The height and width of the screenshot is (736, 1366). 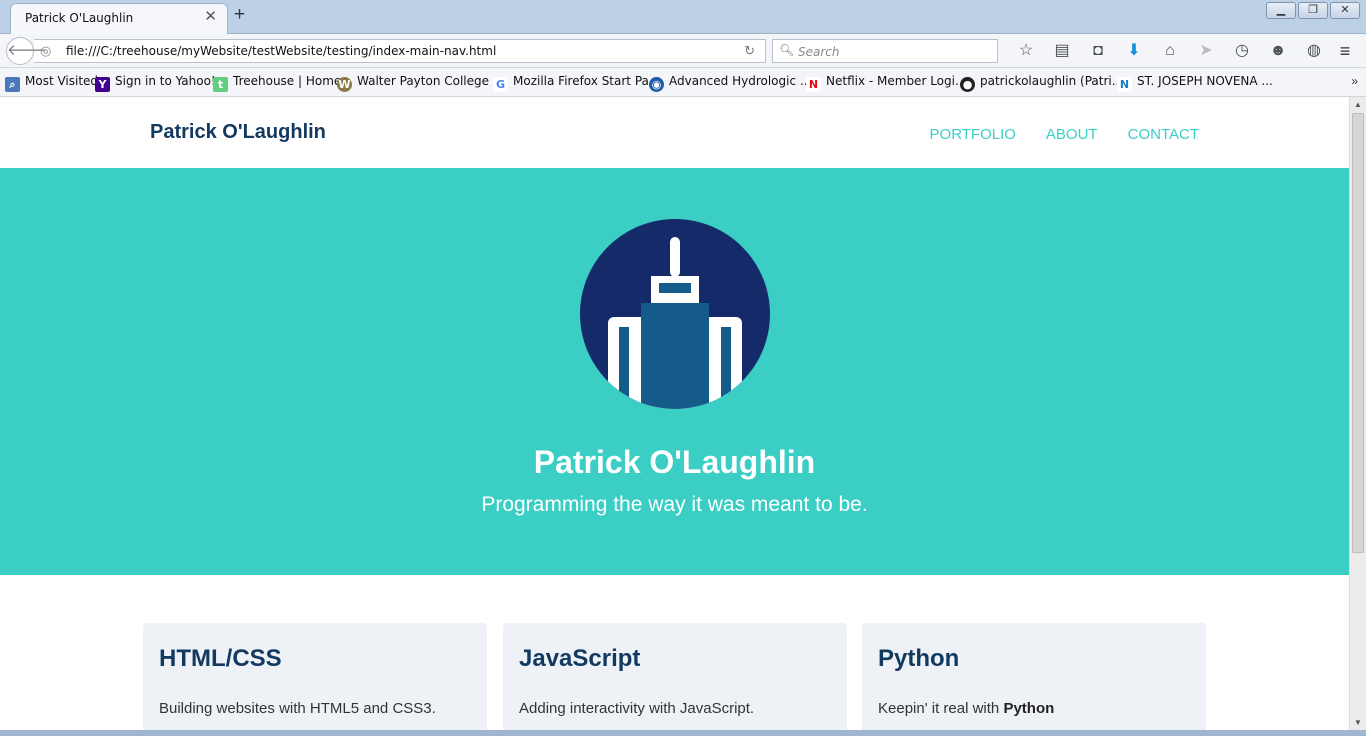 I want to click on home-icon: ⌂, so click(x=1170, y=51).